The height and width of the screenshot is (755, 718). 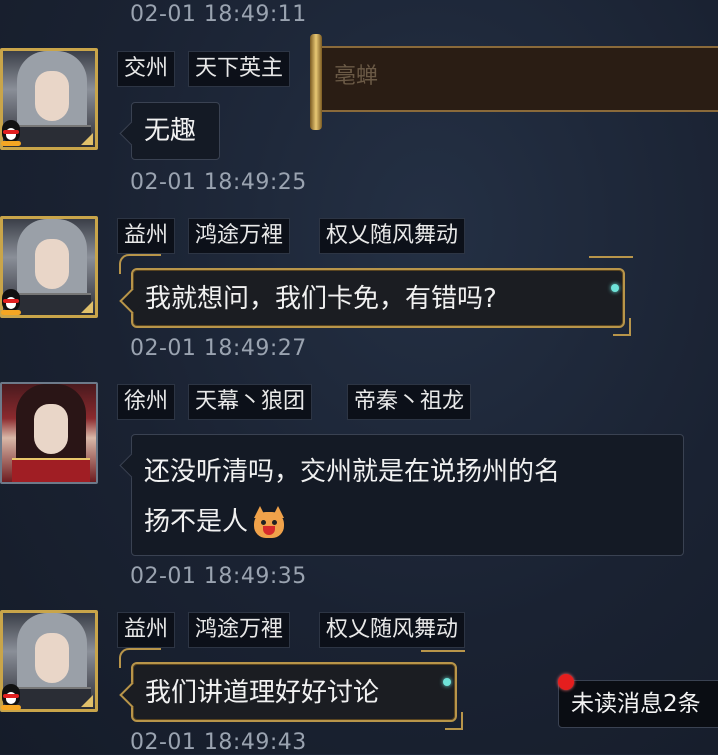 I want to click on chat-bubble: 我就想问，我们卡免，有错吗?, so click(x=376, y=295).